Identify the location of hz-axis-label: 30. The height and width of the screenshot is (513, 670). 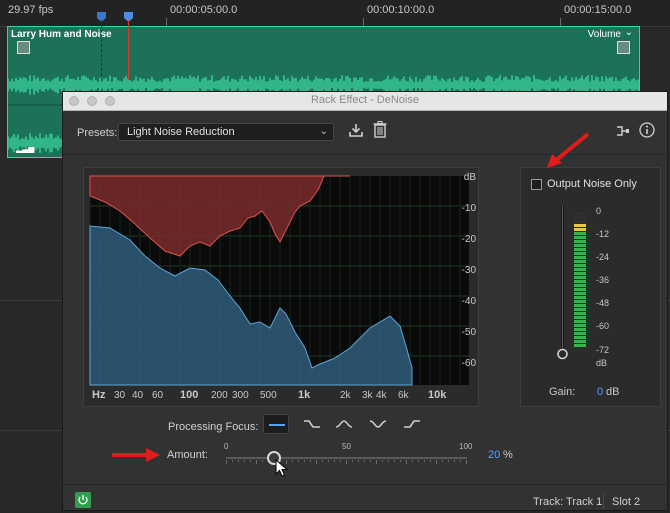
(120, 395).